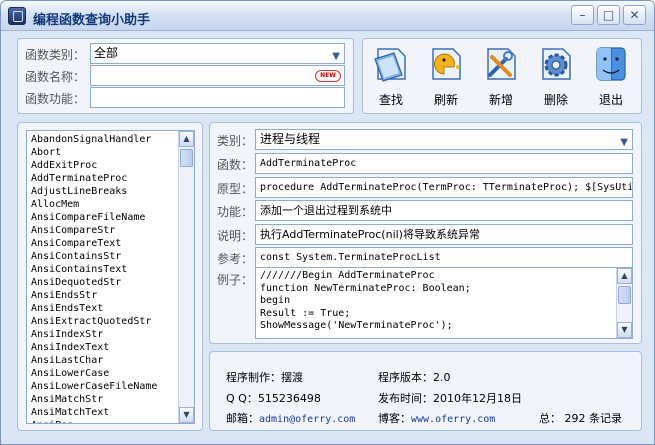 The width and height of the screenshot is (655, 445). What do you see at coordinates (444, 257) in the screenshot?
I see `detail-reference-field: const System.TerminateProcList` at bounding box center [444, 257].